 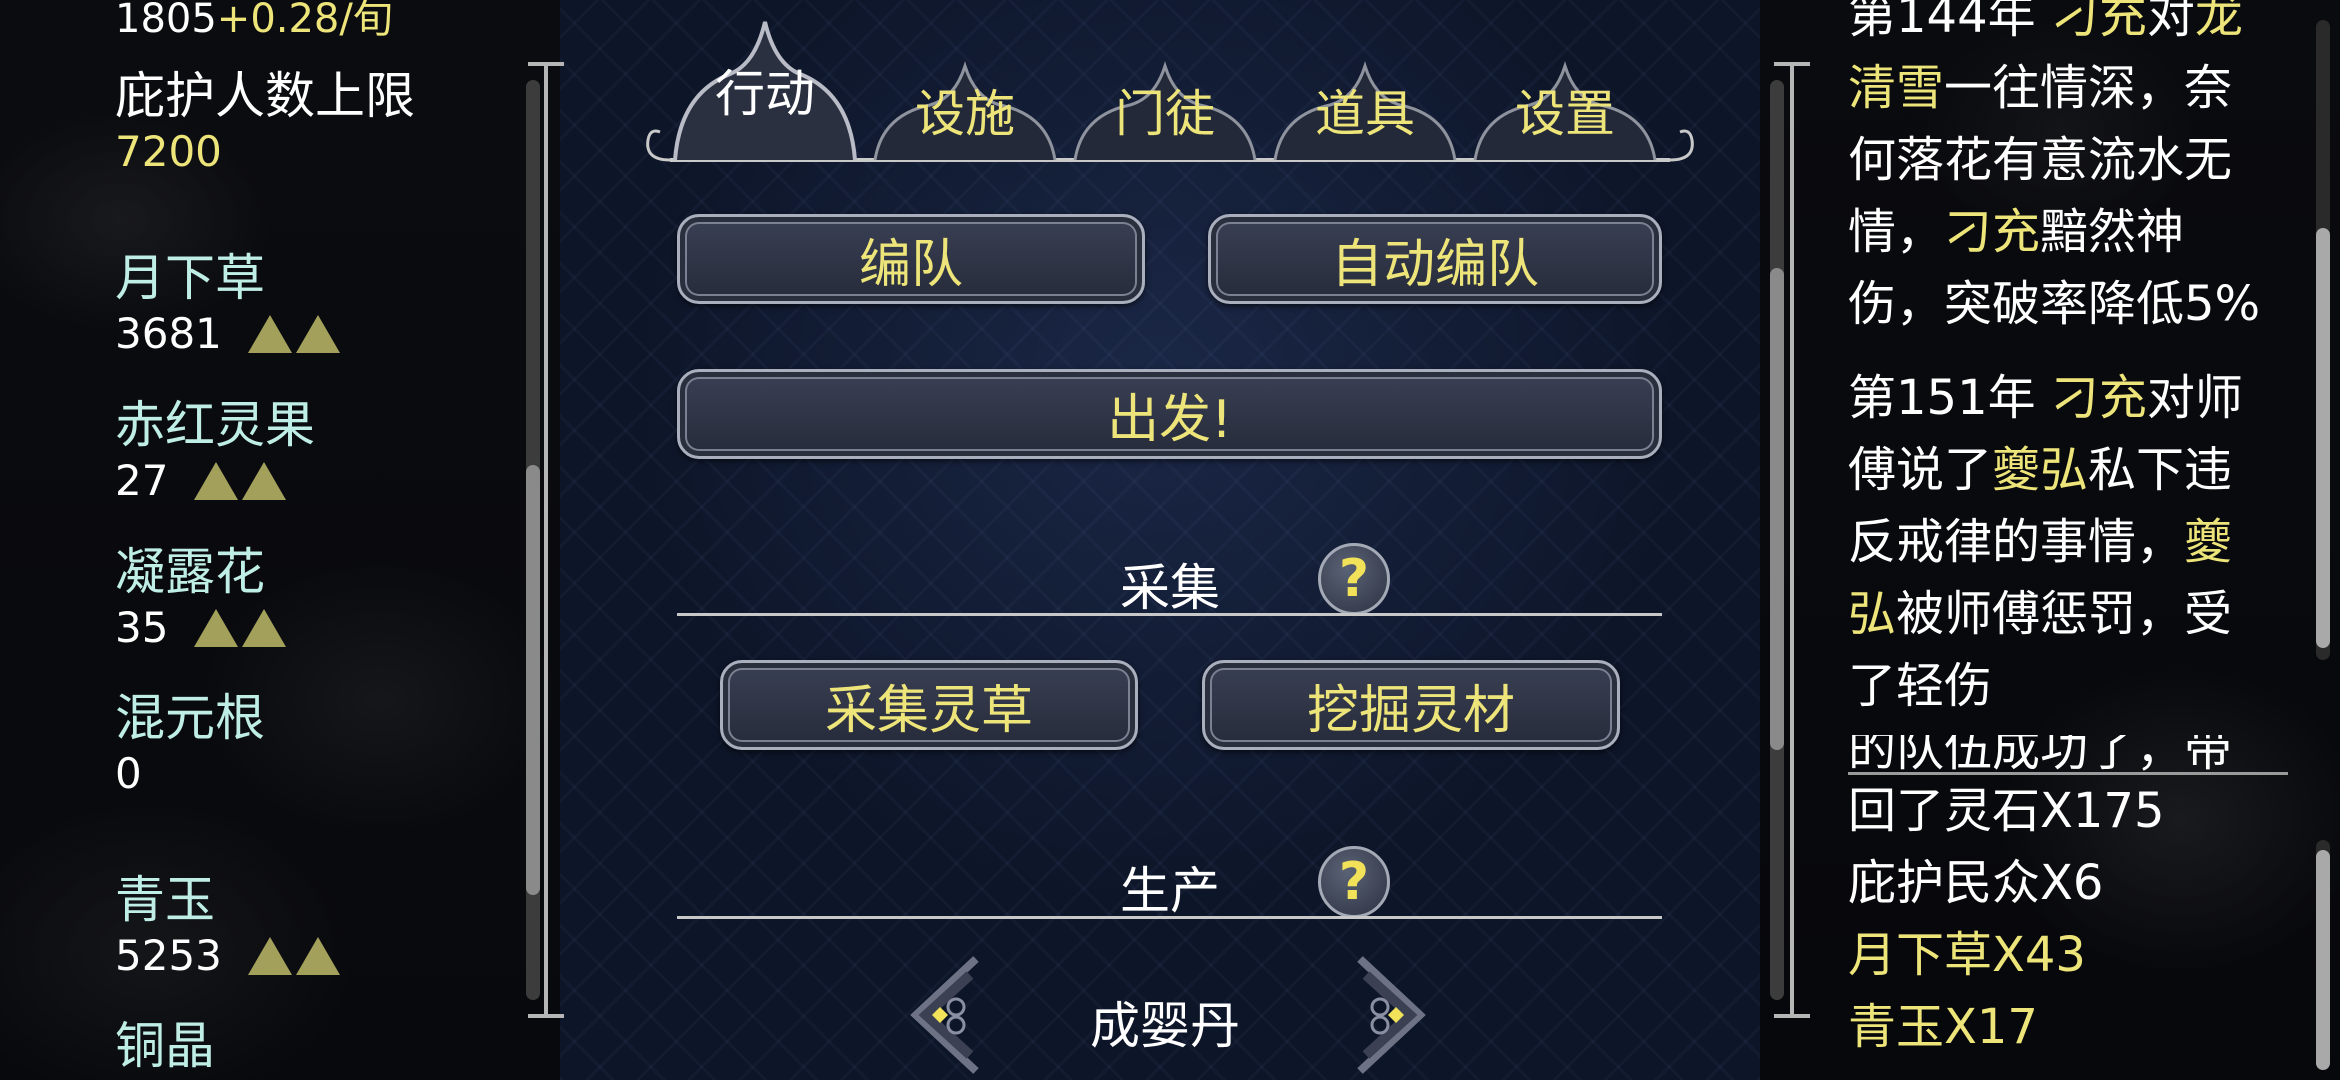 I want to click on formation-button: 编队, so click(x=911, y=259).